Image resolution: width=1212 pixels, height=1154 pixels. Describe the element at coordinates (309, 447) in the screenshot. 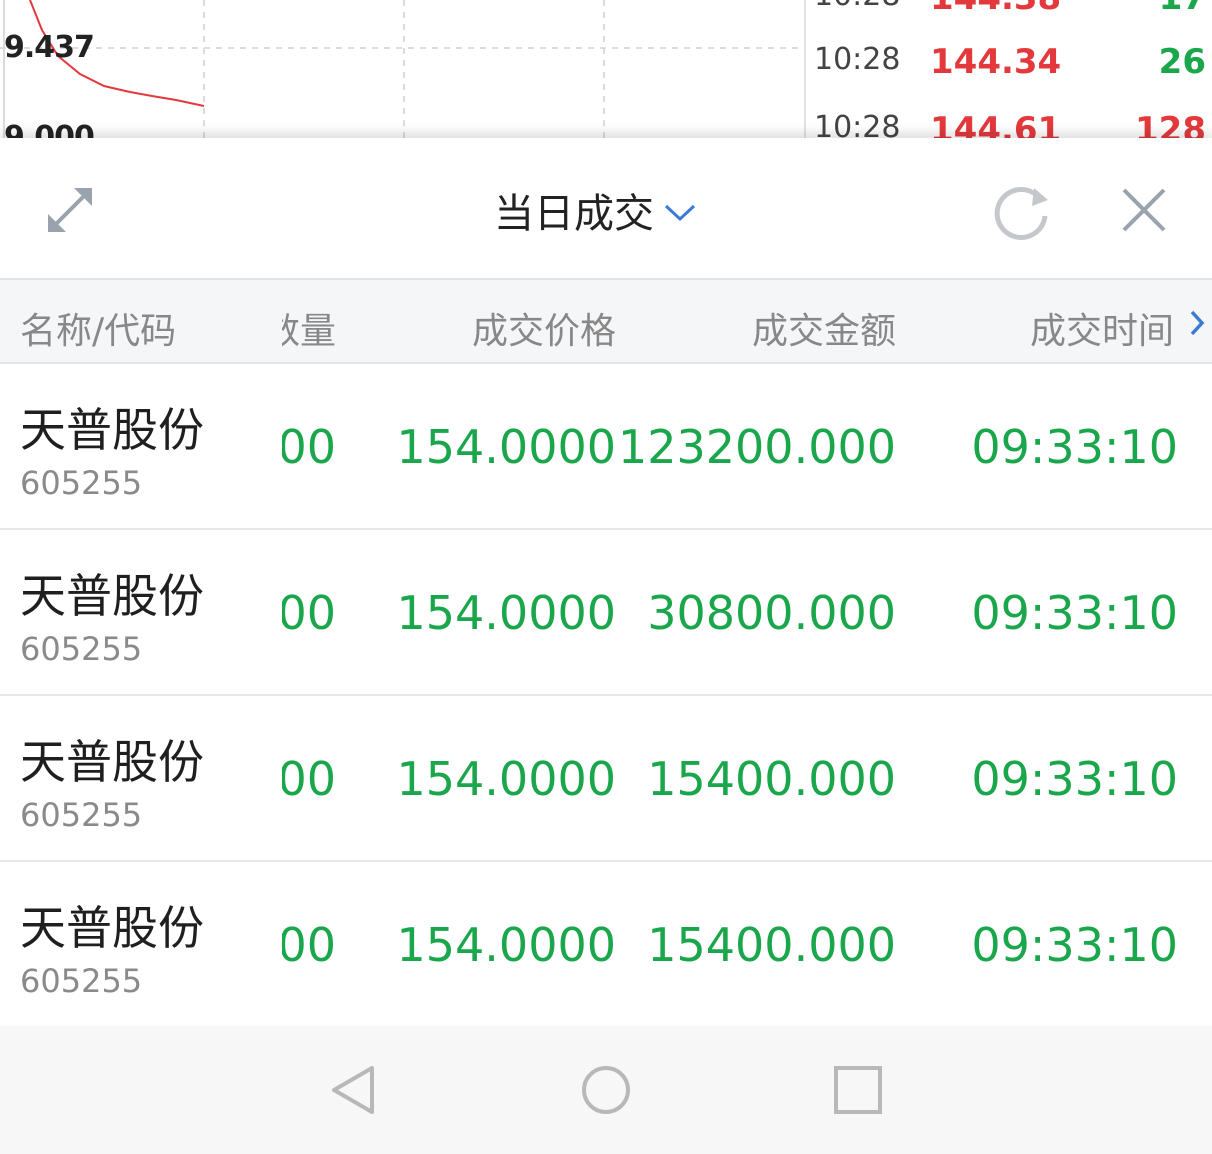

I see `trade-volume: 800` at that location.